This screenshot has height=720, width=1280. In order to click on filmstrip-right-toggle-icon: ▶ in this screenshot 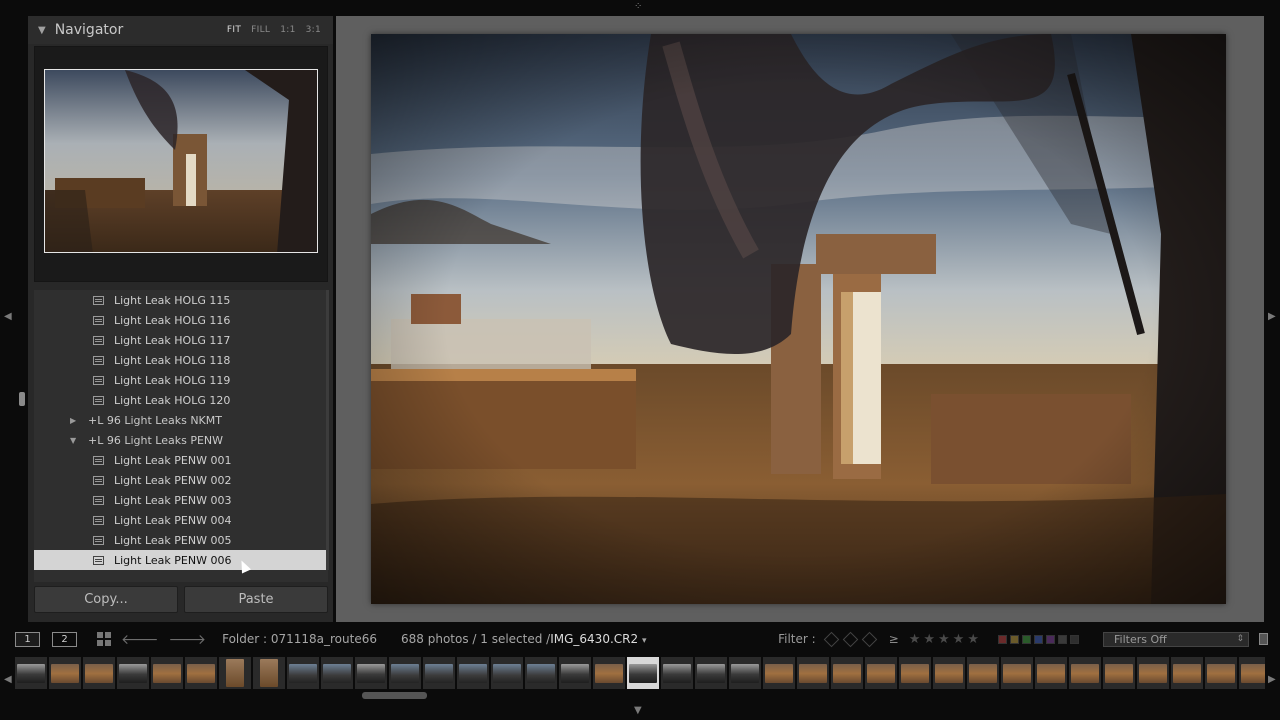, I will do `click(1272, 680)`.